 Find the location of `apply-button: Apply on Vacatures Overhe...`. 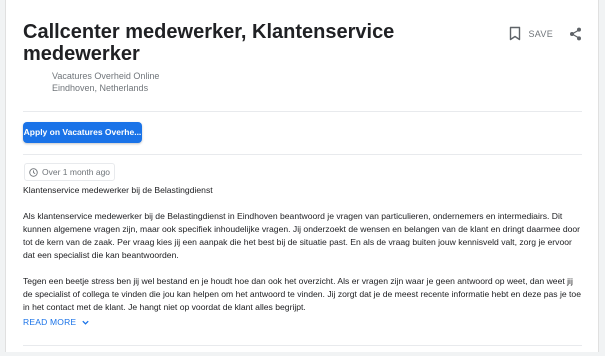

apply-button: Apply on Vacatures Overhe... is located at coordinates (82, 132).